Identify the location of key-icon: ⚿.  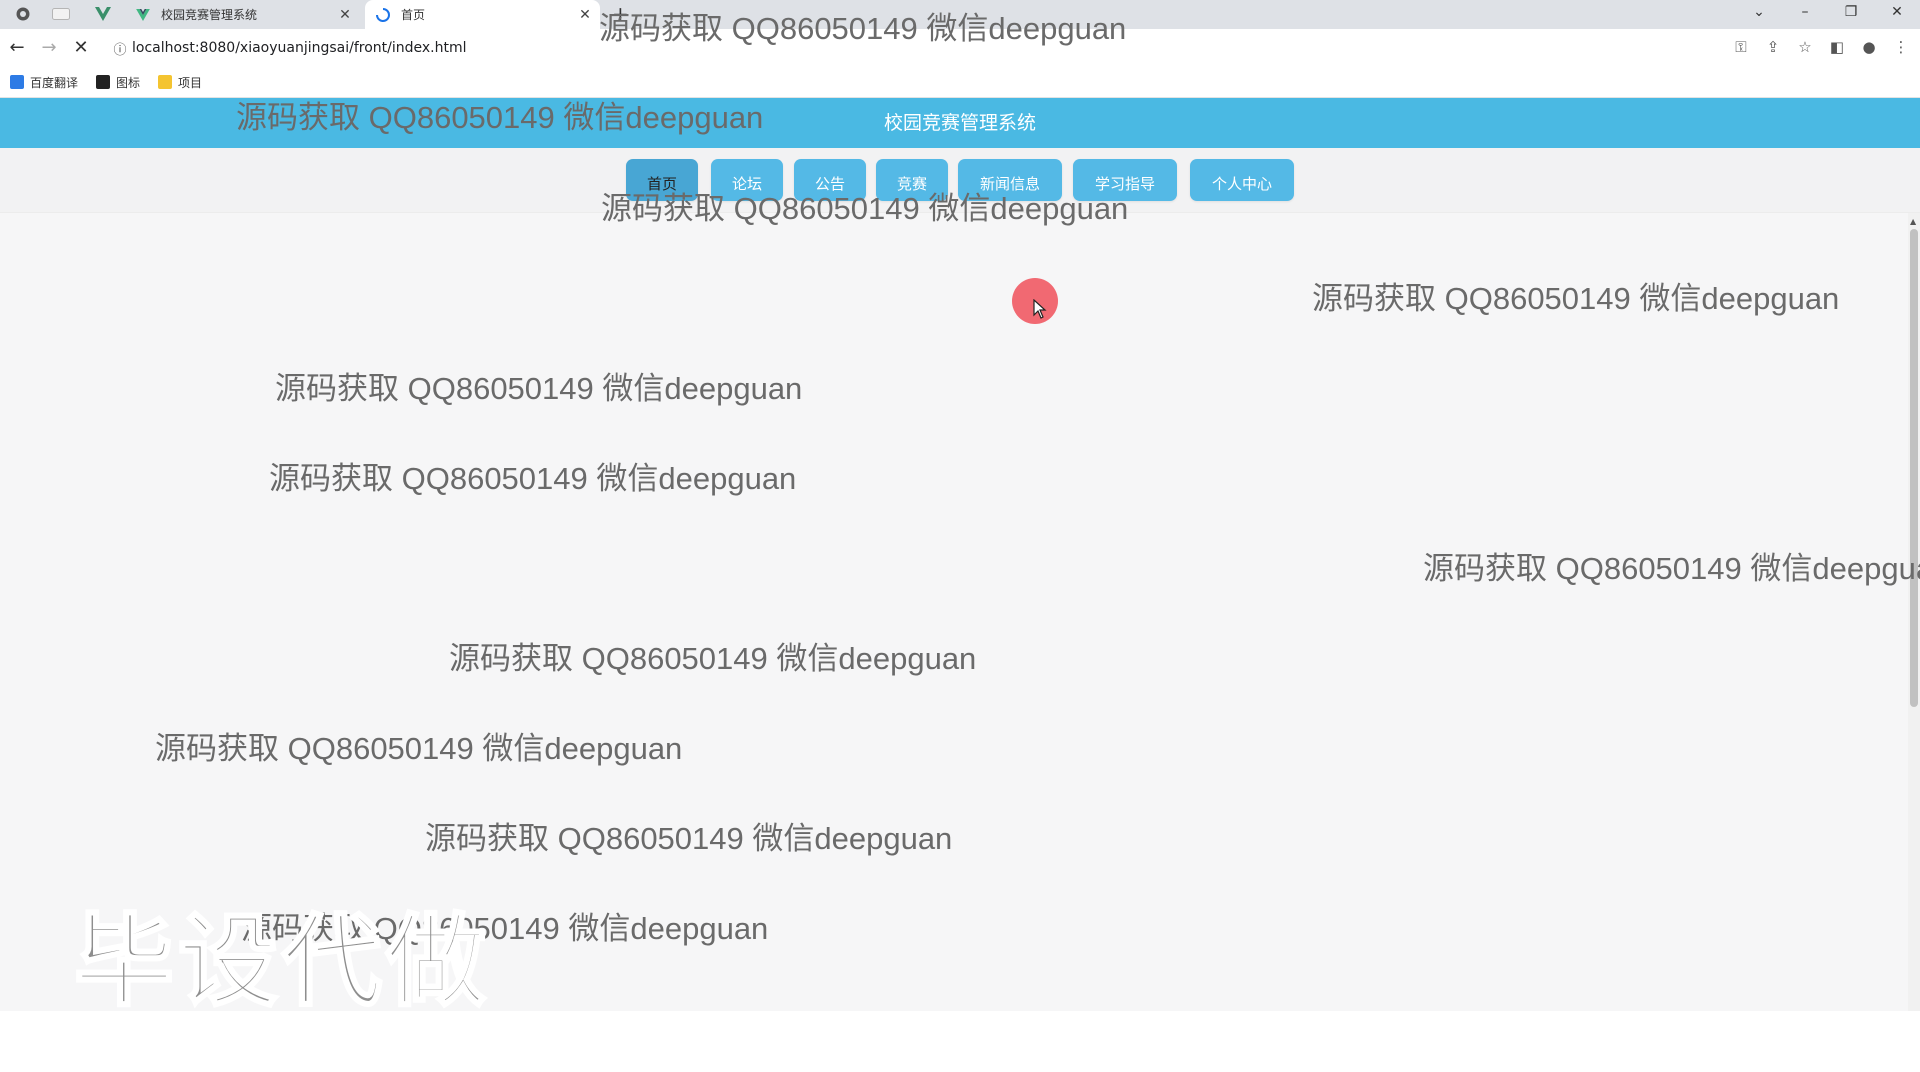
(1741, 47).